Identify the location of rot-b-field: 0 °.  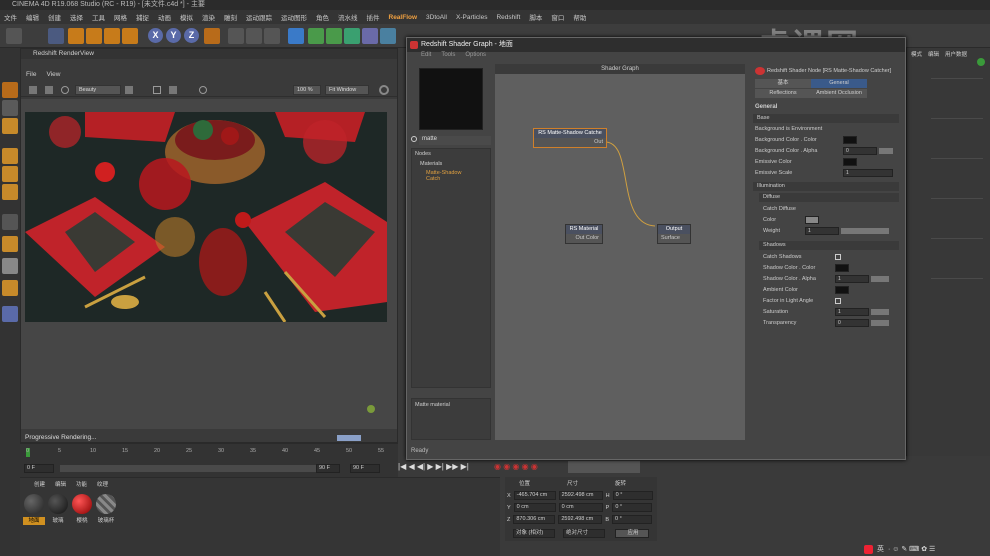
(632, 519).